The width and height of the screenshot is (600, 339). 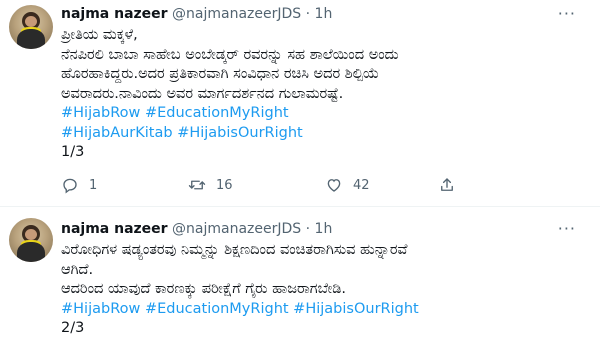 What do you see at coordinates (93, 185) in the screenshot?
I see `reply-count: 1` at bounding box center [93, 185].